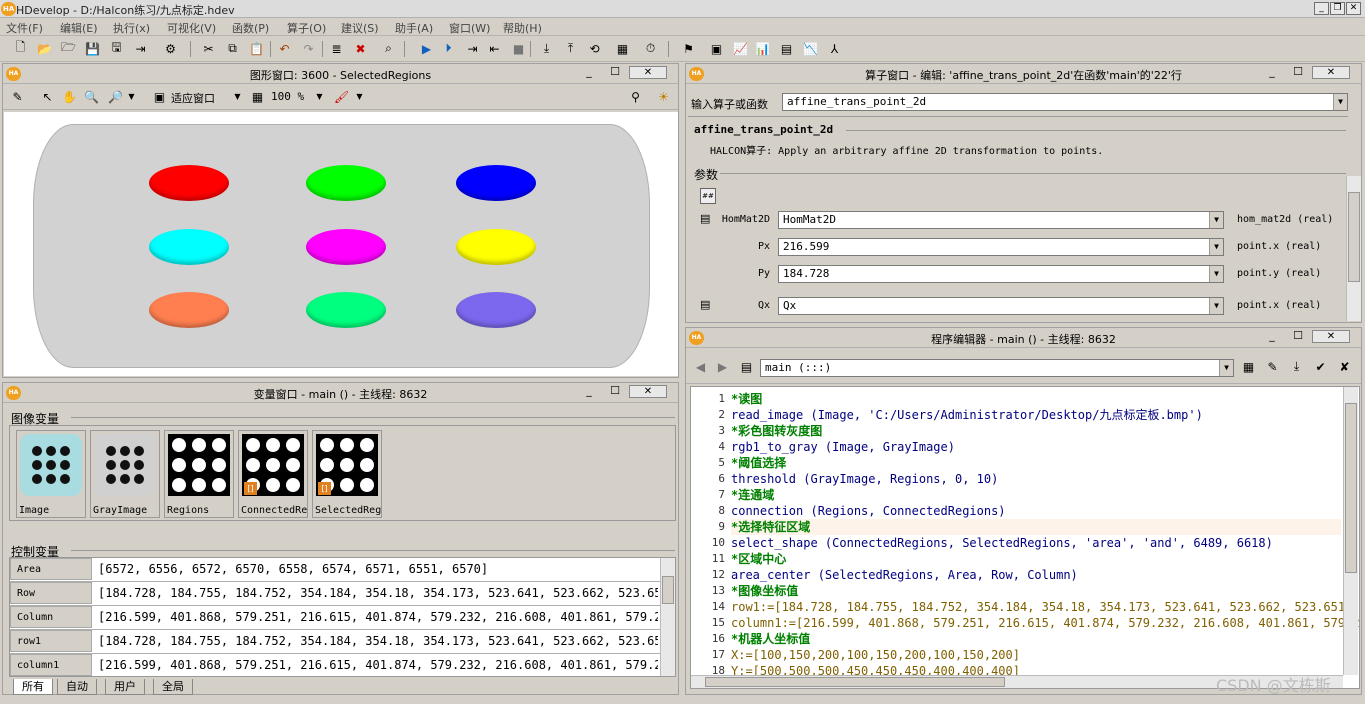  What do you see at coordinates (191, 28) in the screenshot?
I see `menu-visualize: 可视化(V)` at bounding box center [191, 28].